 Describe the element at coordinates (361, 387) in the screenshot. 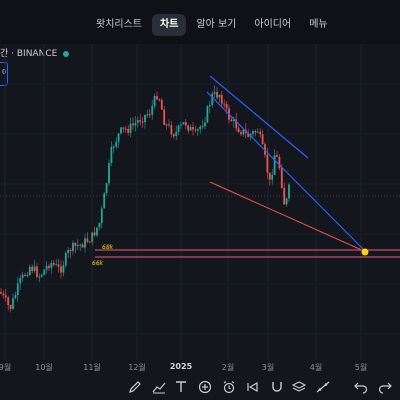

I see `undo-icon` at that location.